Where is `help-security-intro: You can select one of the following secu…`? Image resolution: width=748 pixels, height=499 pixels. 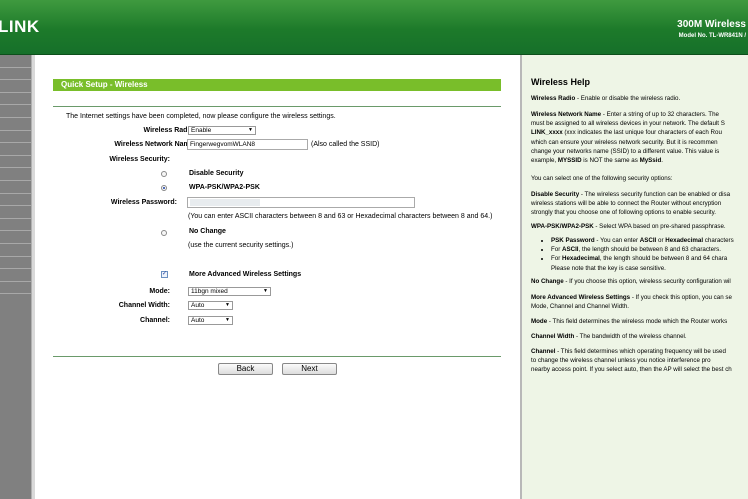
help-security-intro: You can select one of the following secu… is located at coordinates (602, 178).